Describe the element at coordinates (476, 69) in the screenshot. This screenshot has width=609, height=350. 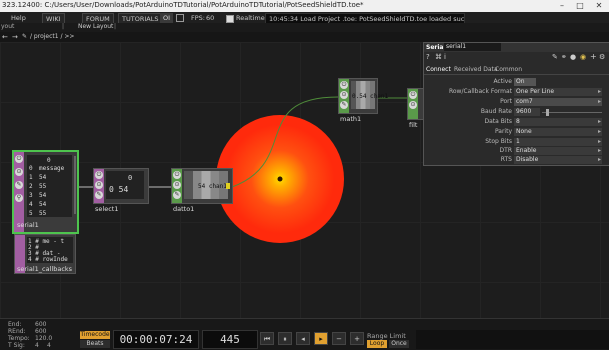
I see `tab-received-data: Received Data` at that location.